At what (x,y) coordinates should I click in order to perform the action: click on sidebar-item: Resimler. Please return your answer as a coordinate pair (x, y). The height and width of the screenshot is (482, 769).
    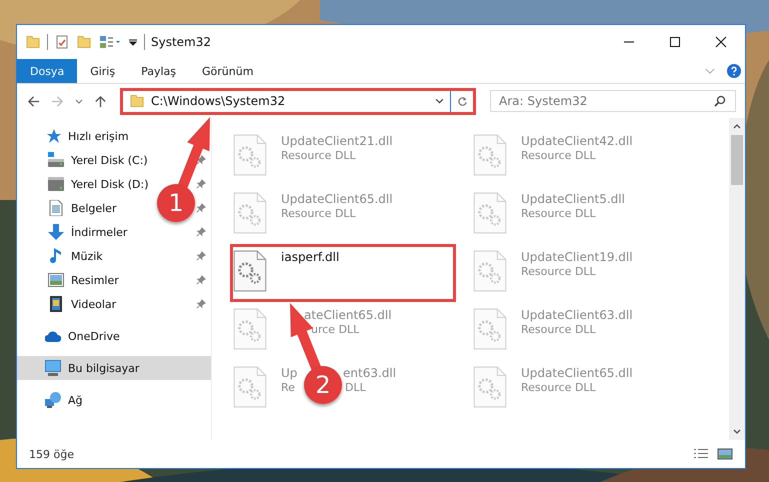
    Looking at the image, I should click on (95, 280).